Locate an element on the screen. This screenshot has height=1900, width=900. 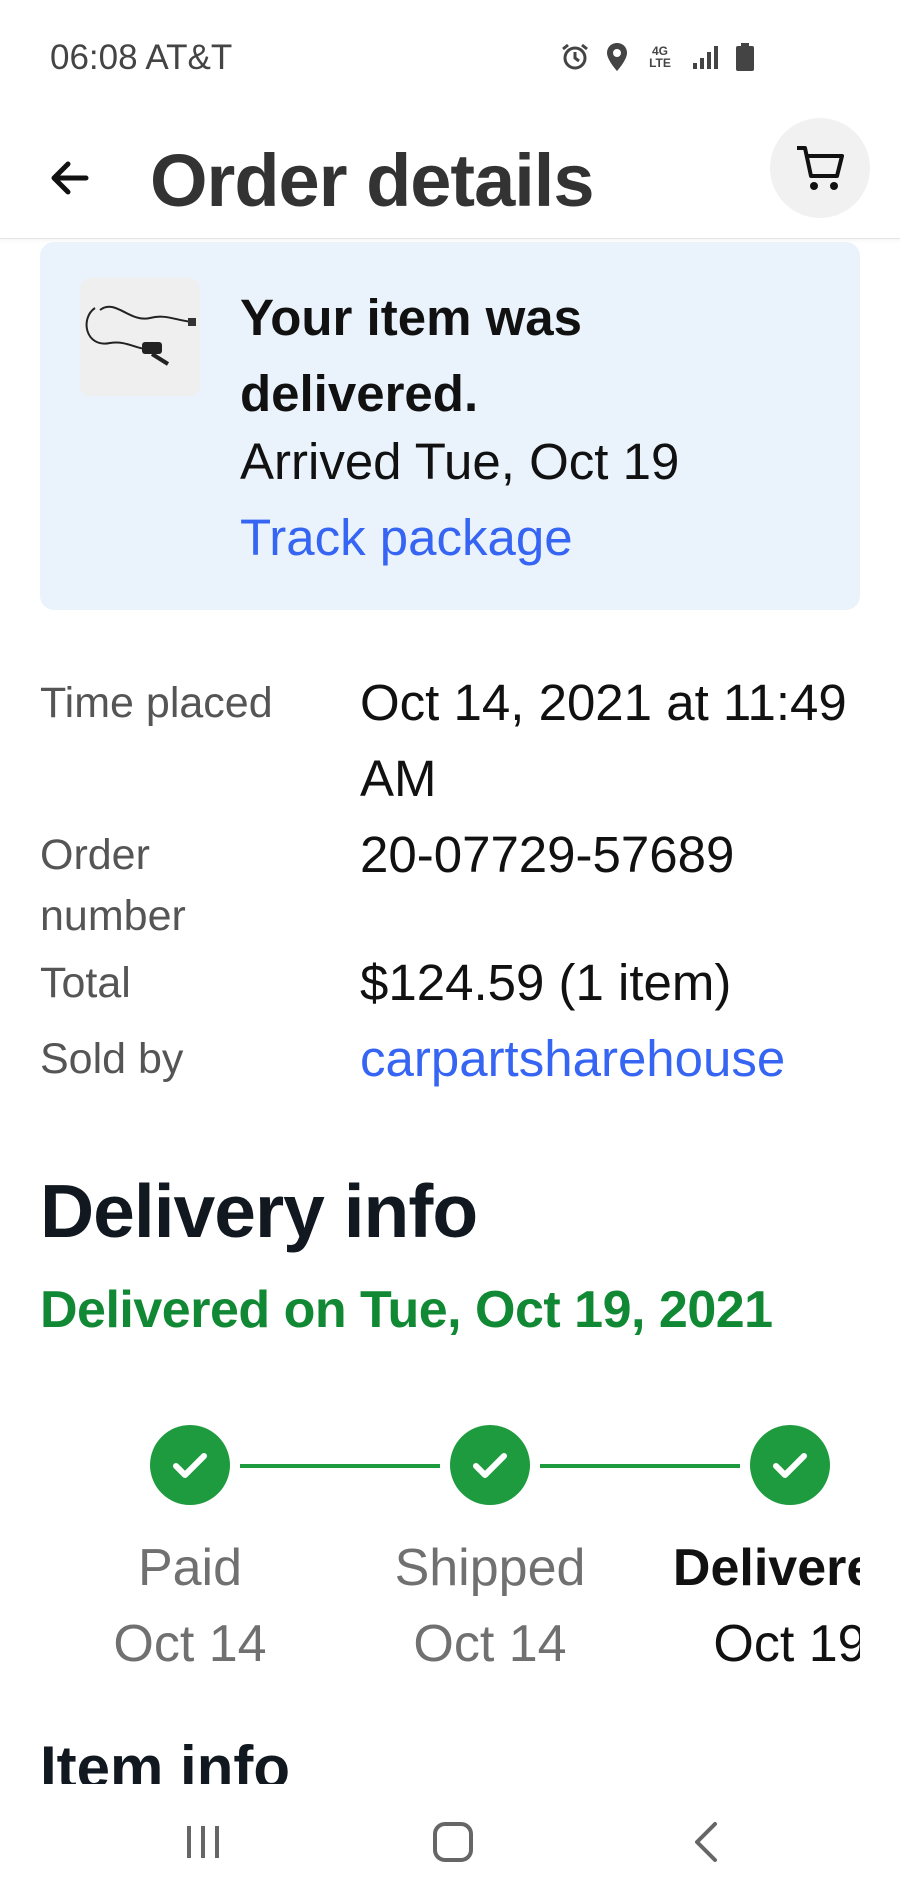
seller-link: carpartsharehouse is located at coordinates (620, 1059).